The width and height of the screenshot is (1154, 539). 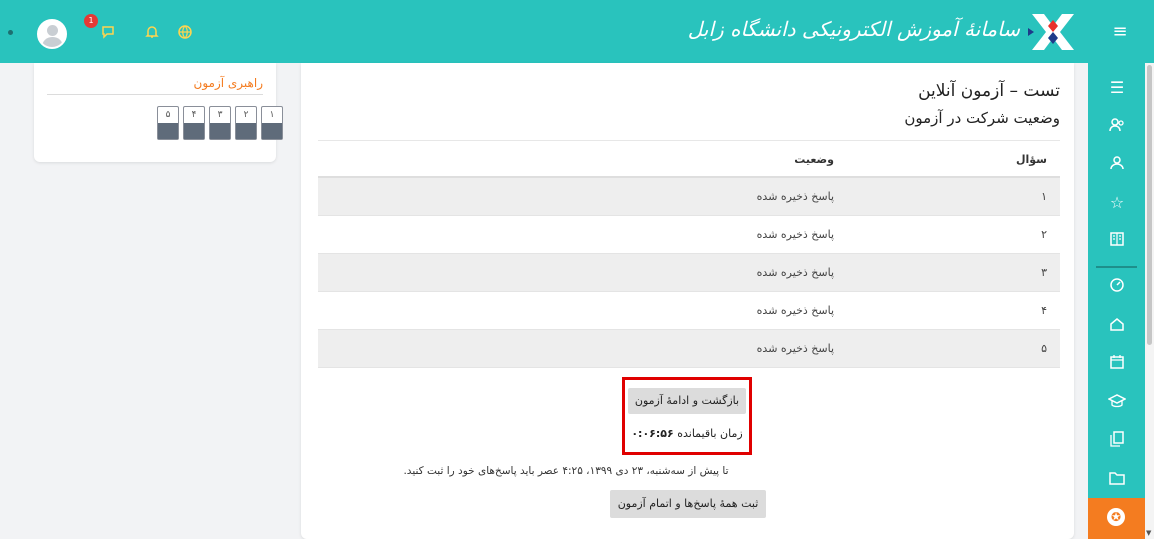 I want to click on bell-icon, so click(x=152, y=32).